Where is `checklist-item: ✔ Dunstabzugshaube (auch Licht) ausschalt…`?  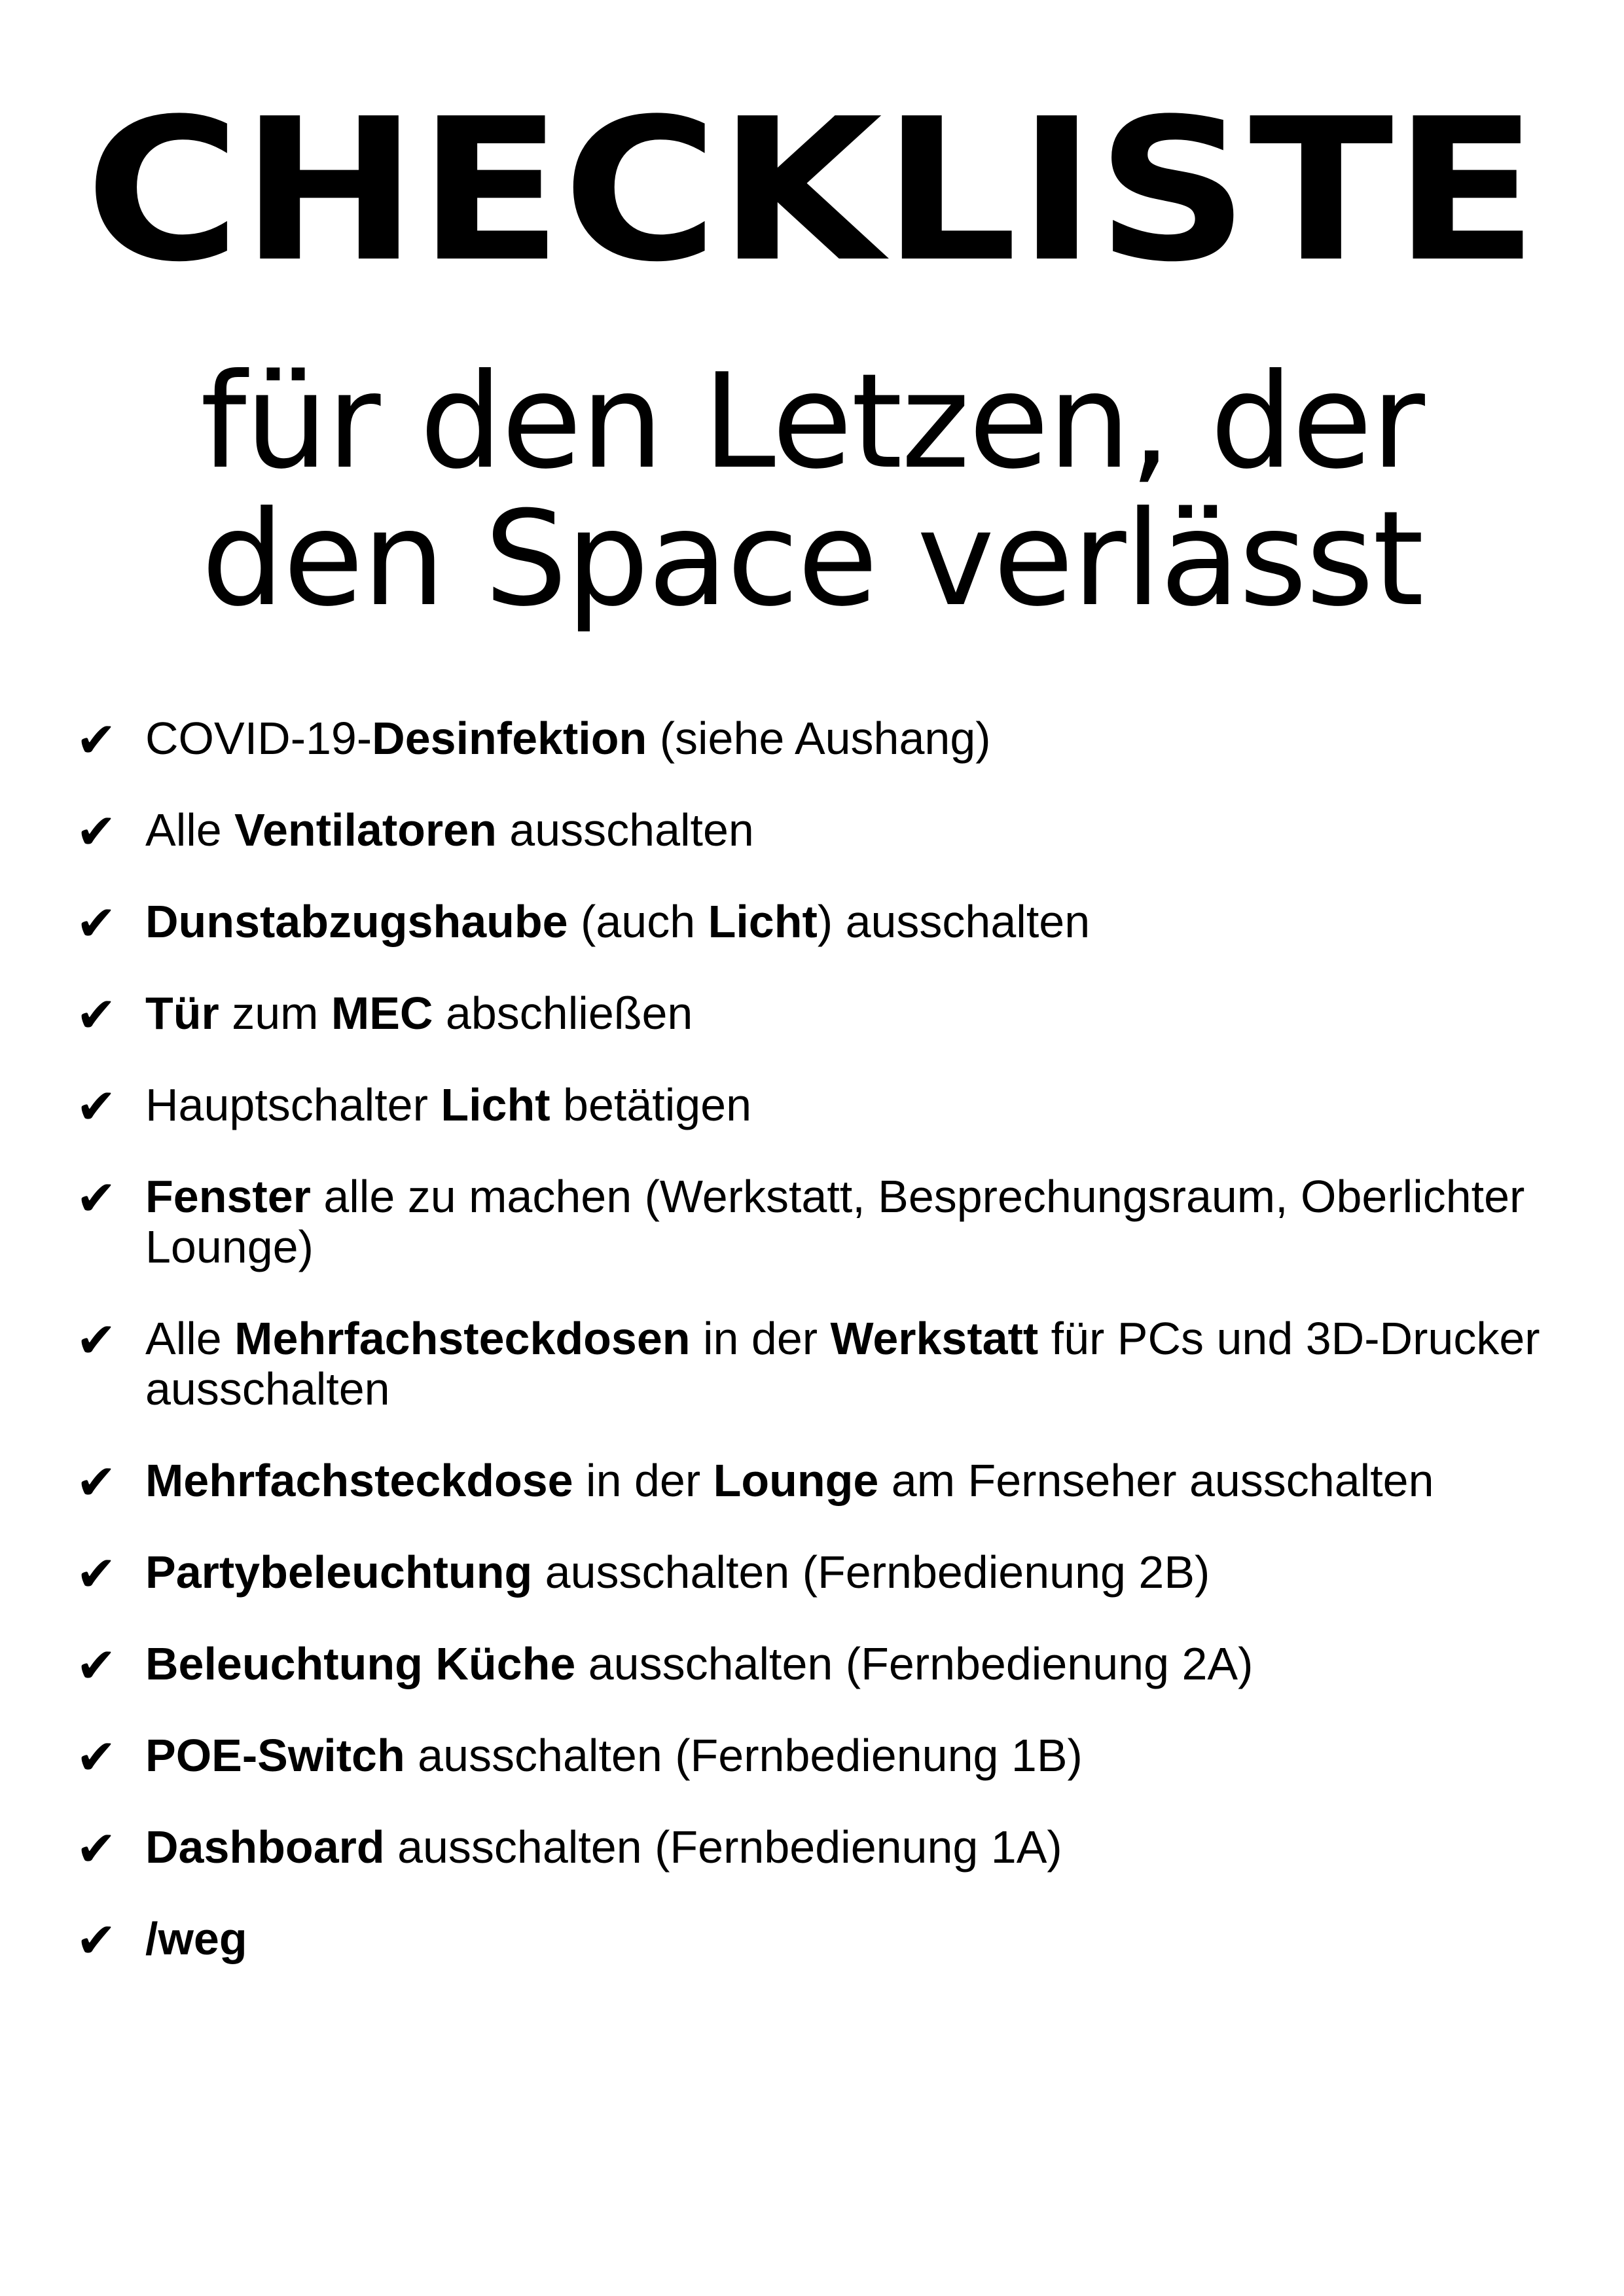
checklist-item: ✔ Dunstabzugshaube (auch Licht) ausschalt… is located at coordinates (822, 923).